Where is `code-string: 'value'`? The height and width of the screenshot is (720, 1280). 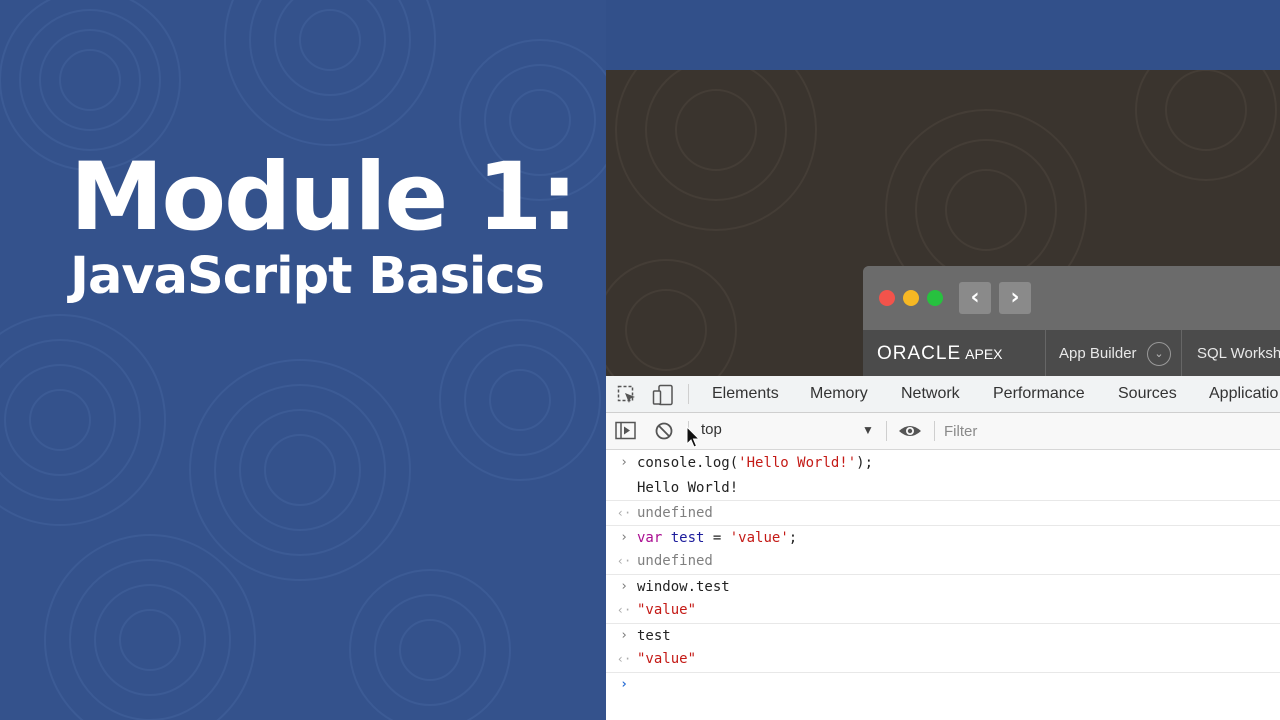 code-string: 'value' is located at coordinates (759, 538).